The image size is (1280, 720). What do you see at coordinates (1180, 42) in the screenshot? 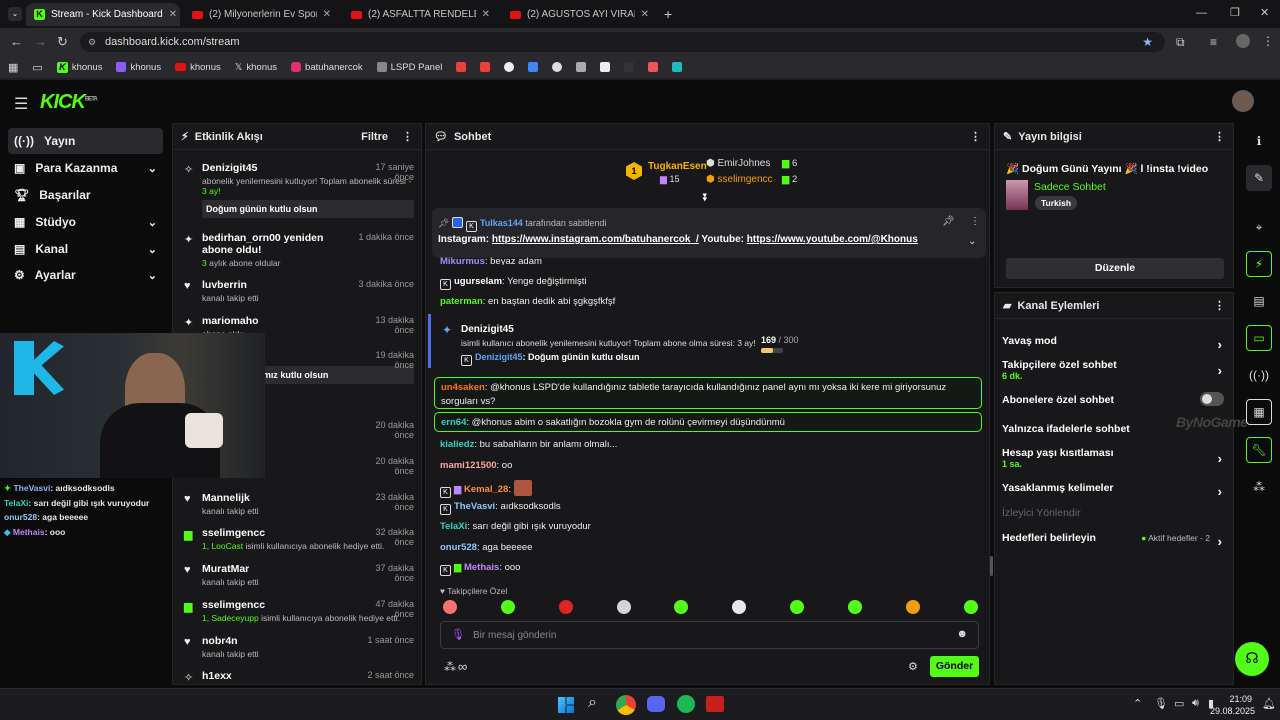
I see `extensions-icon: ⧉` at bounding box center [1180, 42].